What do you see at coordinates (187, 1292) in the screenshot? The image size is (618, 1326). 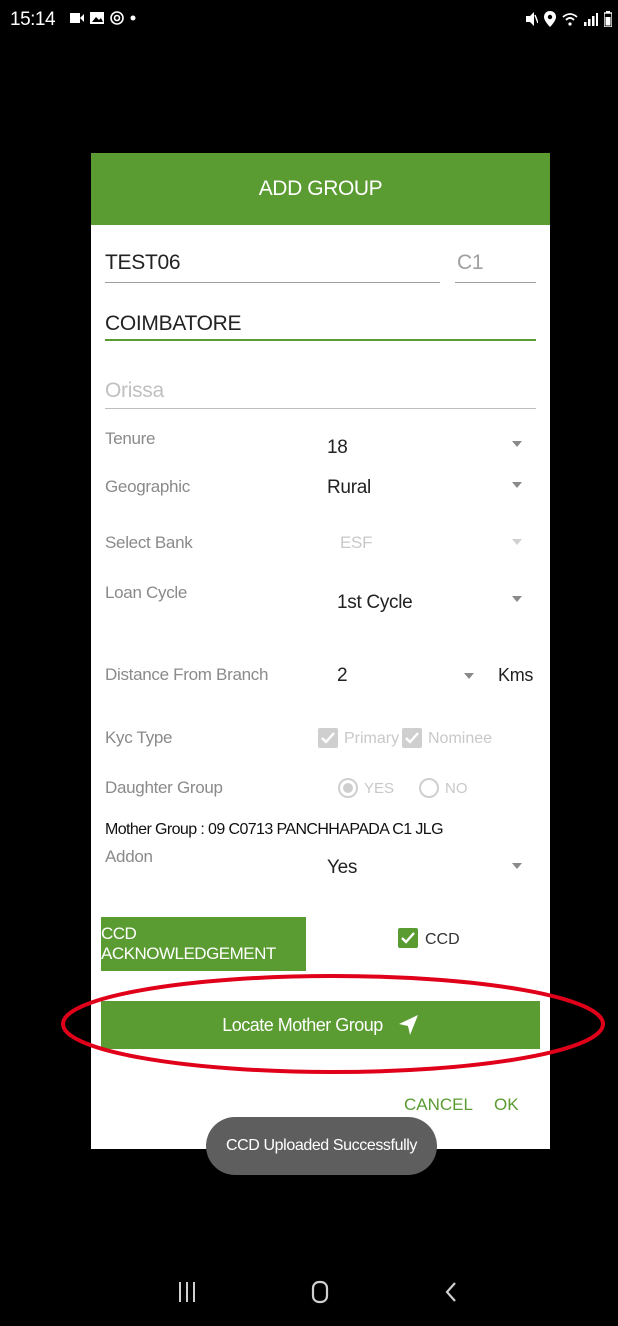 I see `recents-icon` at bounding box center [187, 1292].